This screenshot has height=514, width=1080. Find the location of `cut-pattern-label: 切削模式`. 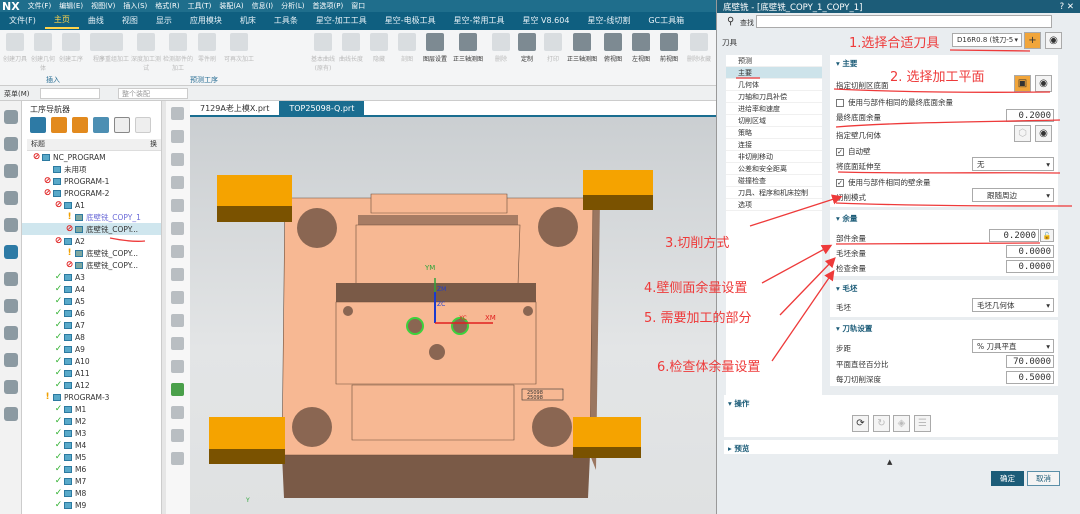

cut-pattern-label: 切削模式 is located at coordinates (851, 197).